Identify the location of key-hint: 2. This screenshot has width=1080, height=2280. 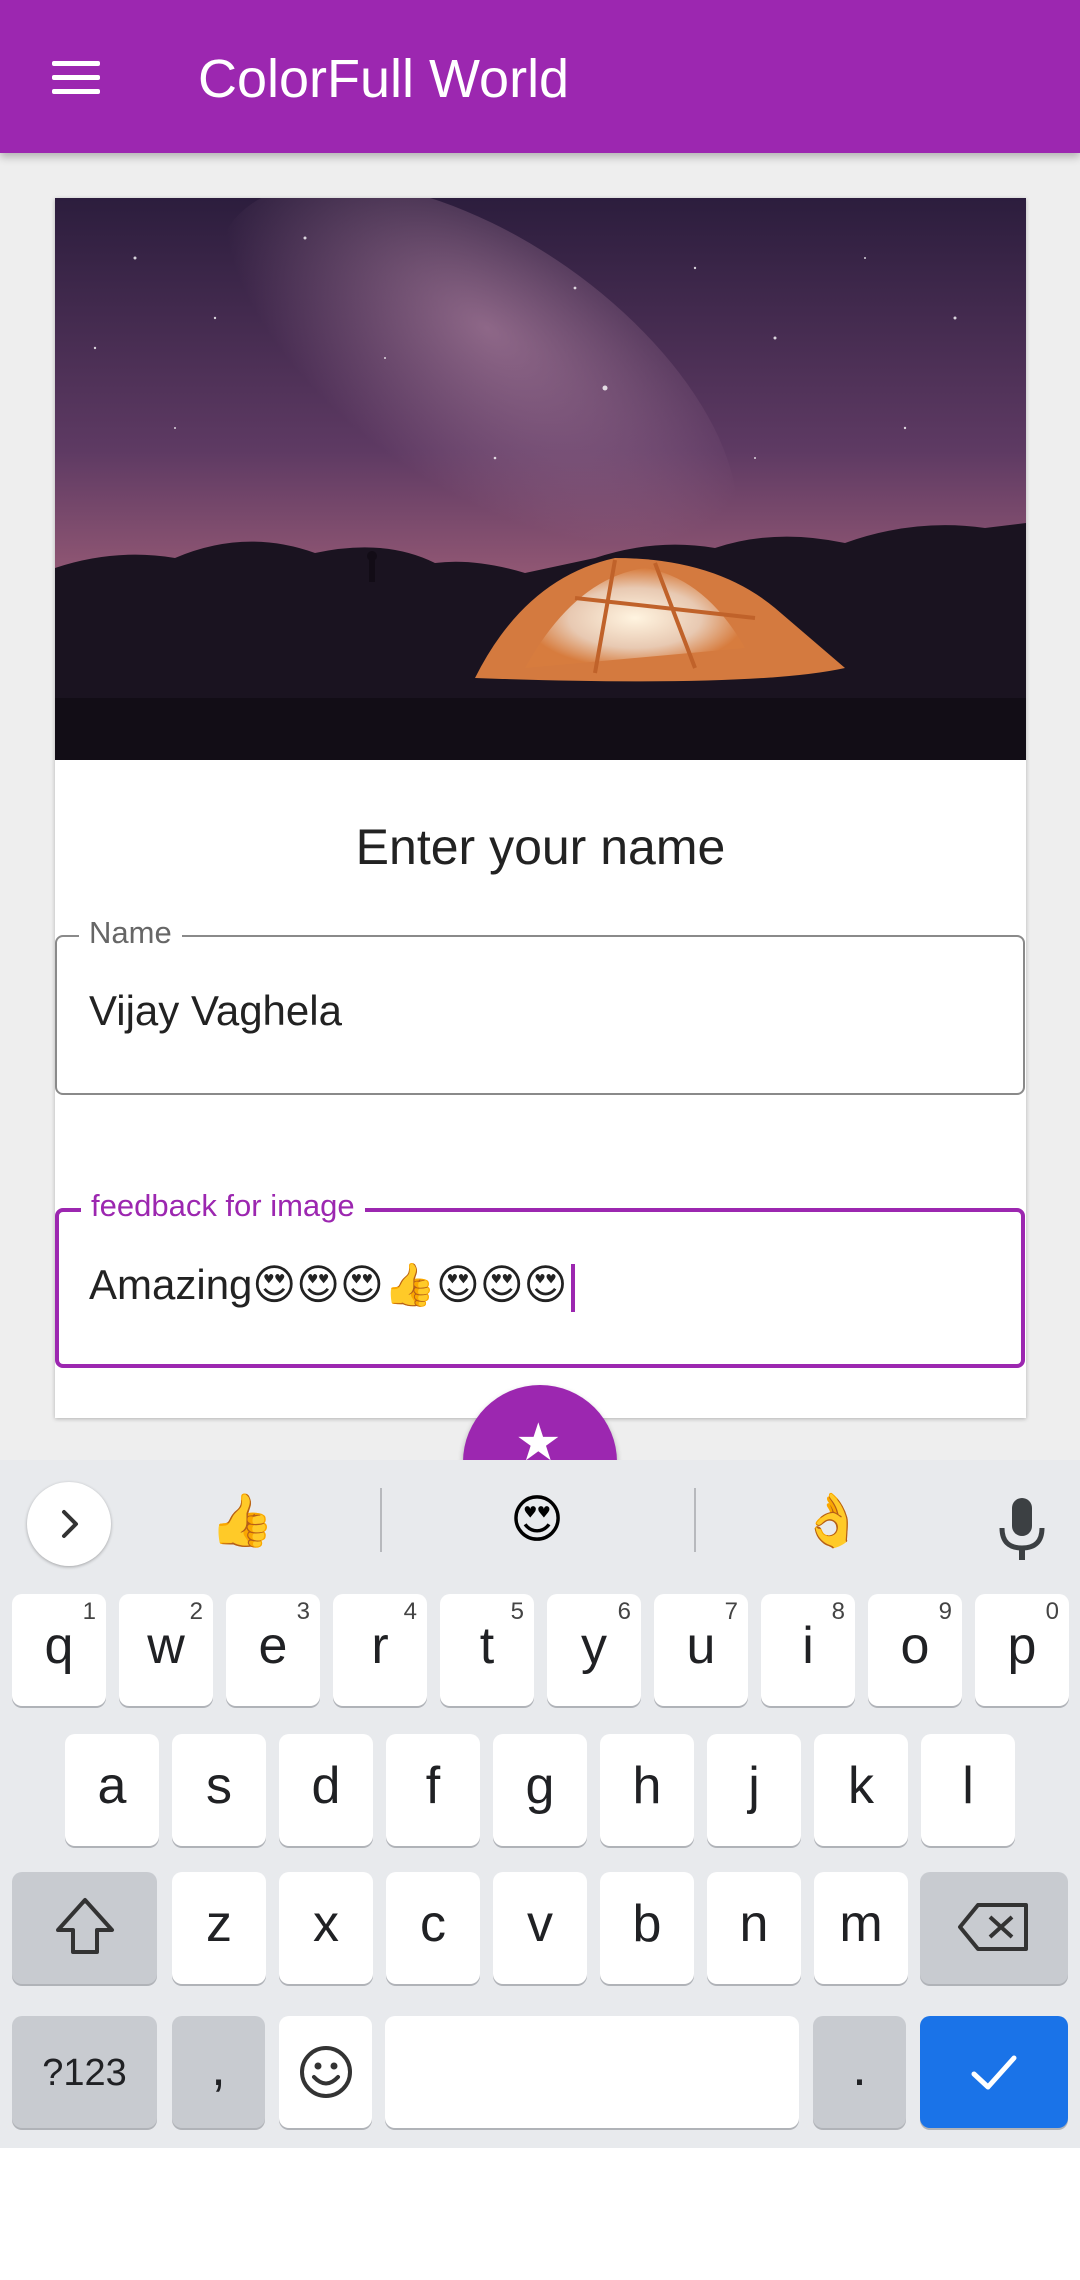
(196, 1611).